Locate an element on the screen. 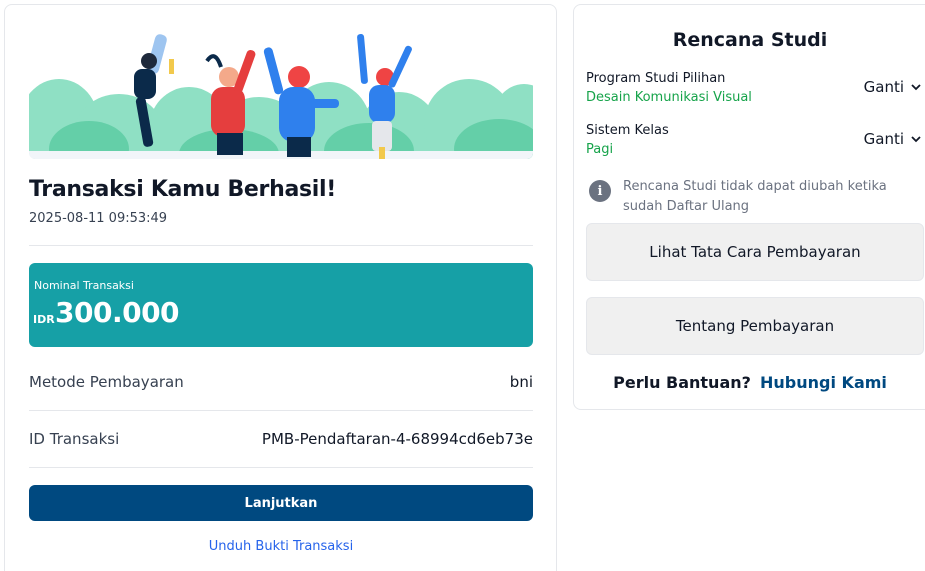  help-question: Perlu Bantuan? is located at coordinates (682, 382).